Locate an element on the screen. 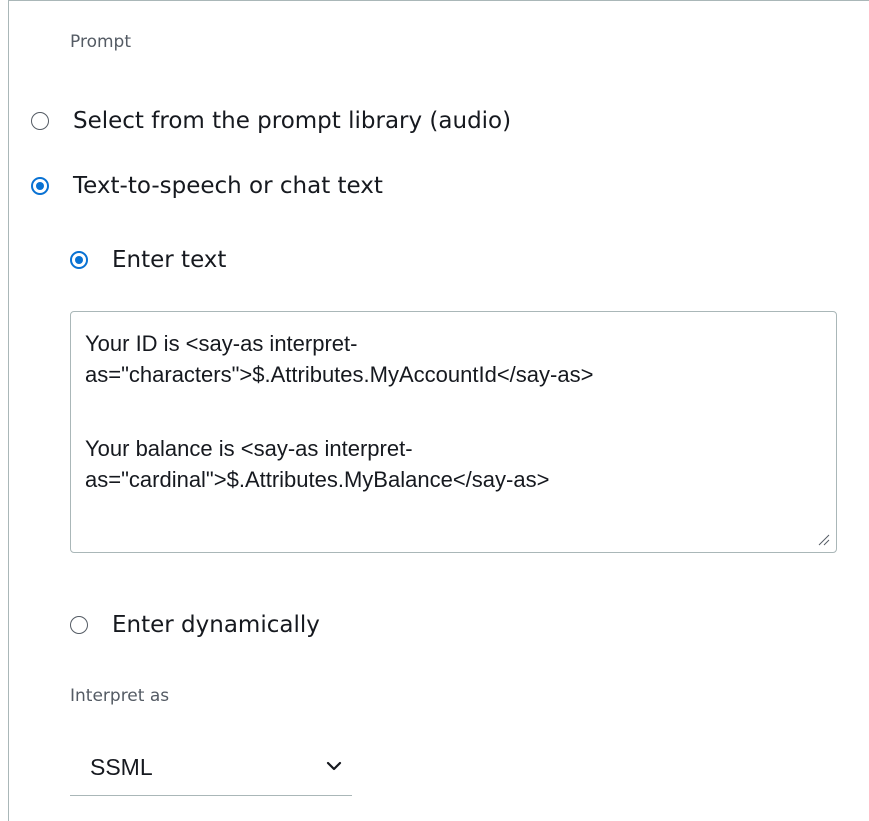 The height and width of the screenshot is (821, 869). prompt-section-label: Prompt is located at coordinates (100, 42).